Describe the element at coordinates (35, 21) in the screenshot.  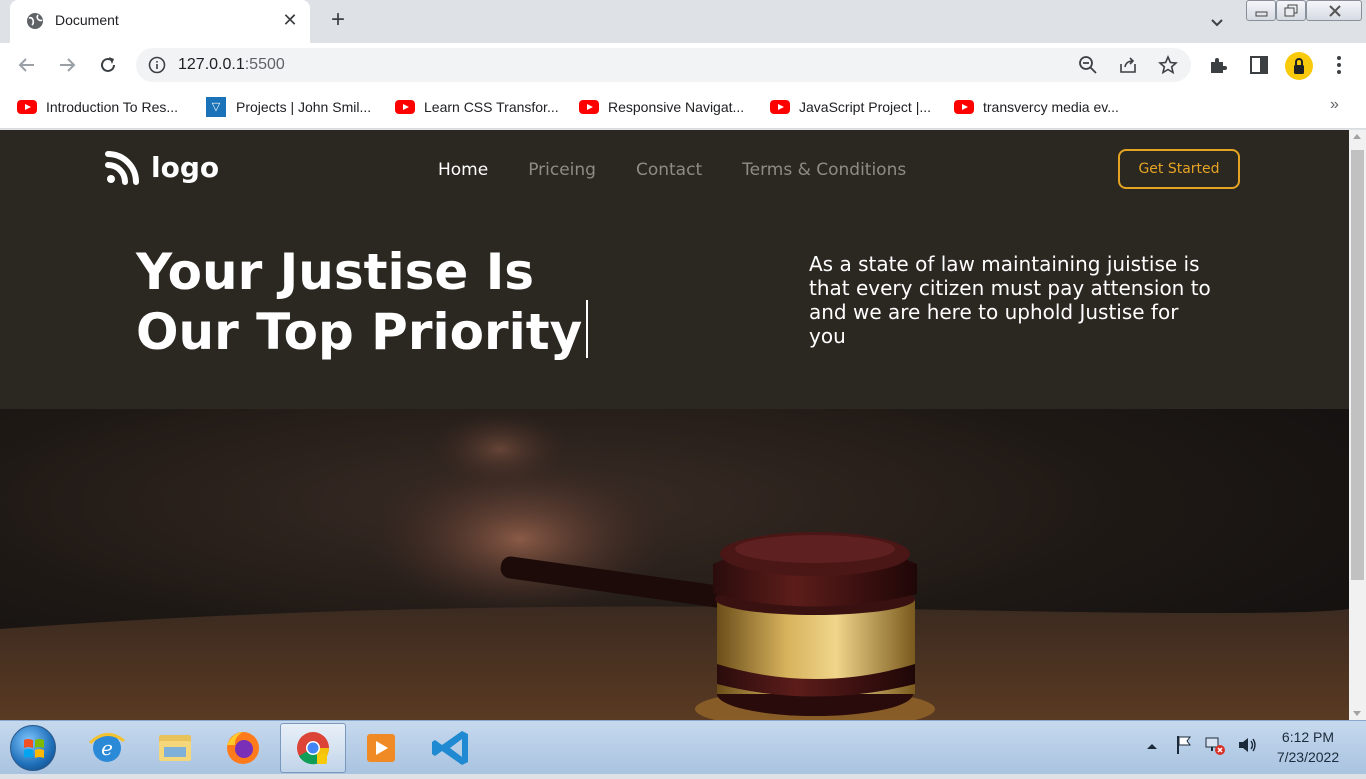
I see `globe-icon` at that location.